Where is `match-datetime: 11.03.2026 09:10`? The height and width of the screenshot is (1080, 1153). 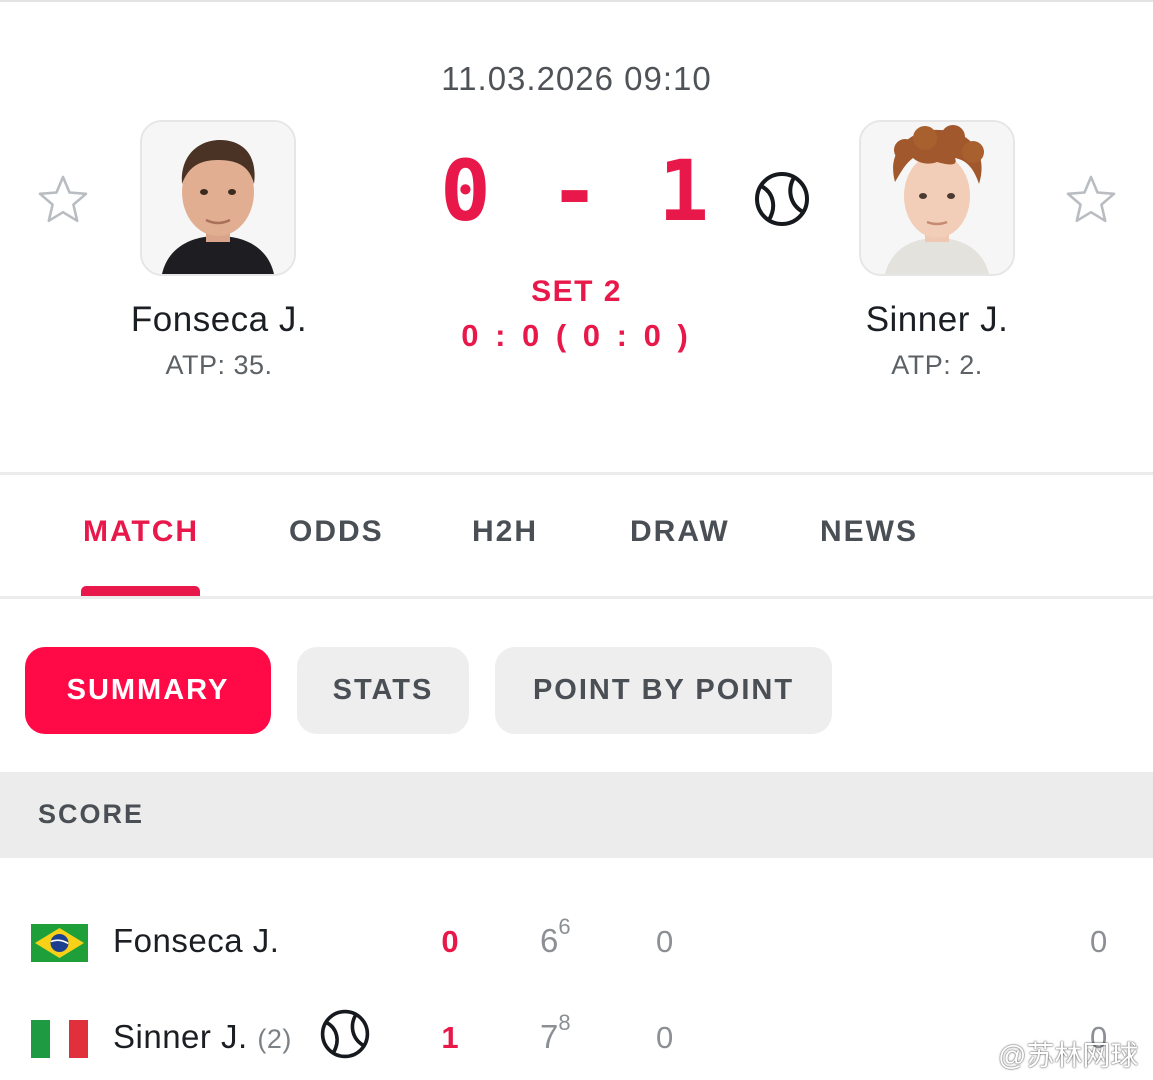
match-datetime: 11.03.2026 09:10 is located at coordinates (576, 78).